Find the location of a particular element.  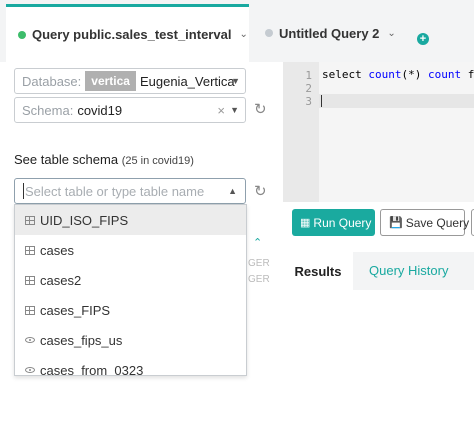

tab-query-sales-test-interval: Query public.sales_test_interval ⌄ is located at coordinates (127, 33).